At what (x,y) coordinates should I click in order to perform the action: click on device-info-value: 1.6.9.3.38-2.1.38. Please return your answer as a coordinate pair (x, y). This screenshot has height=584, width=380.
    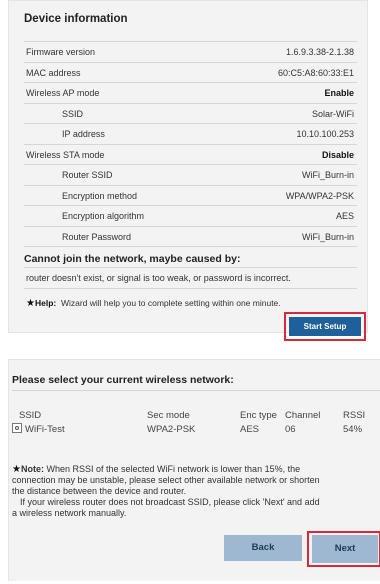
    Looking at the image, I should click on (319, 52).